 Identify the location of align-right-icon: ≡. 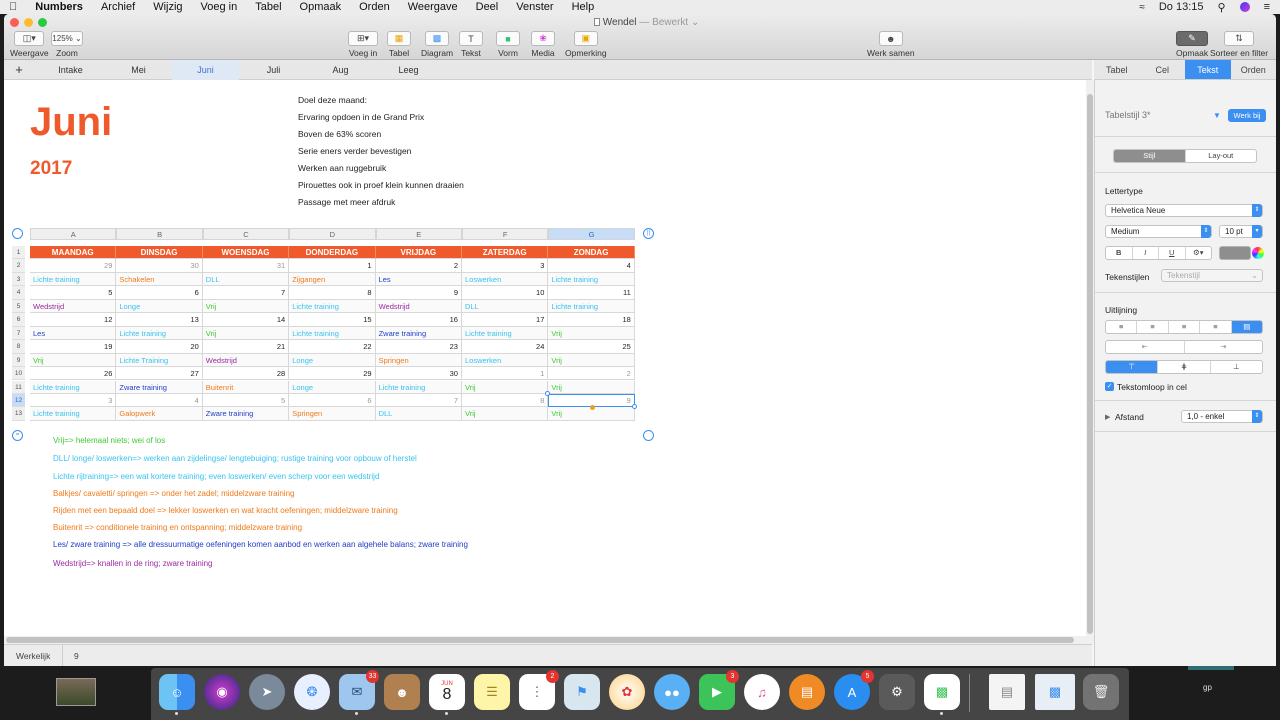
(1185, 327).